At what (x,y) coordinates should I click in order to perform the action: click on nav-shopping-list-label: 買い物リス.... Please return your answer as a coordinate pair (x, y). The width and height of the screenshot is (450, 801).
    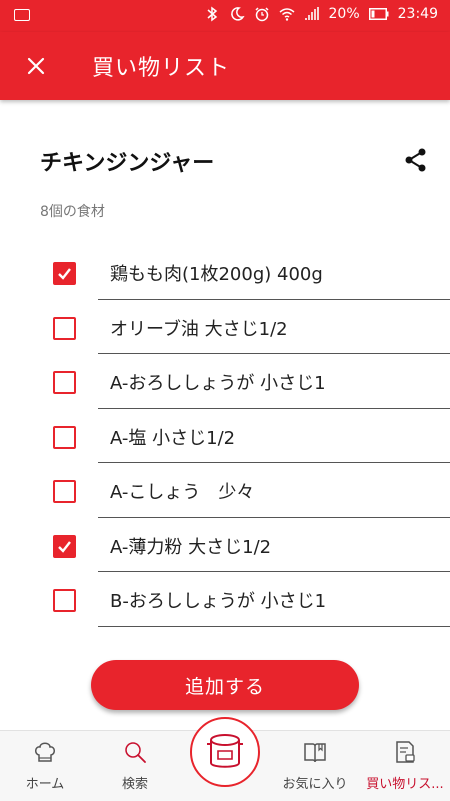
    Looking at the image, I should click on (405, 784).